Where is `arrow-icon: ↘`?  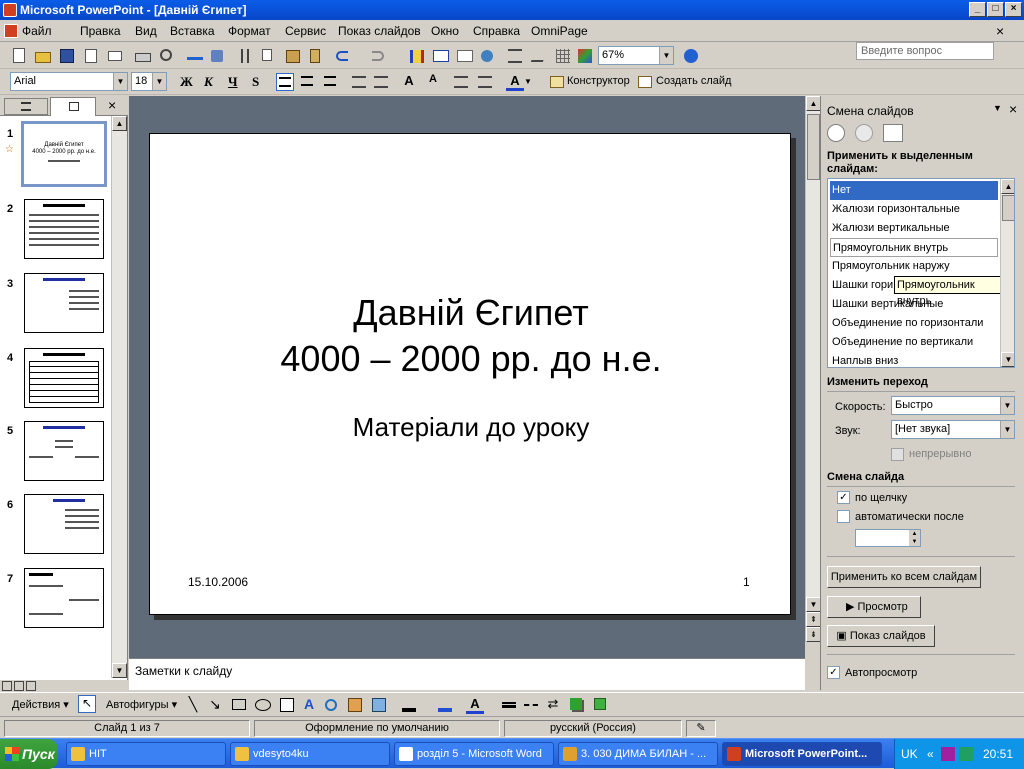
arrow-icon: ↘ is located at coordinates (215, 705).